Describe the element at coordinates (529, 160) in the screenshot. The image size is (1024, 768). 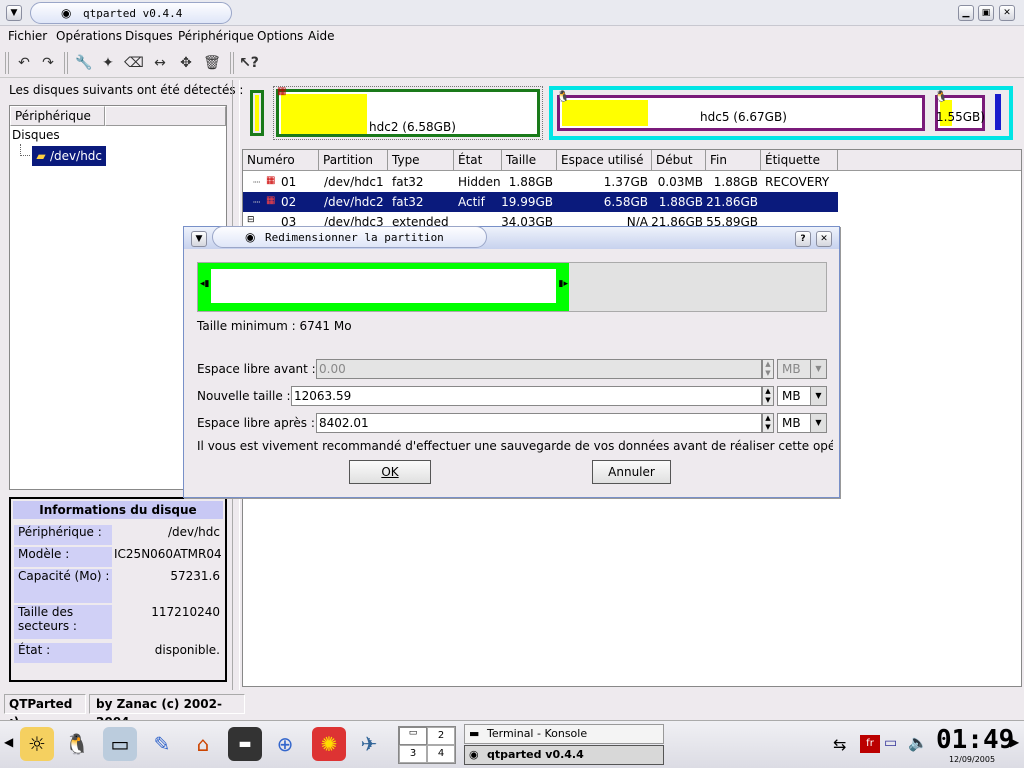
I see `column-header-taille: Taille` at that location.